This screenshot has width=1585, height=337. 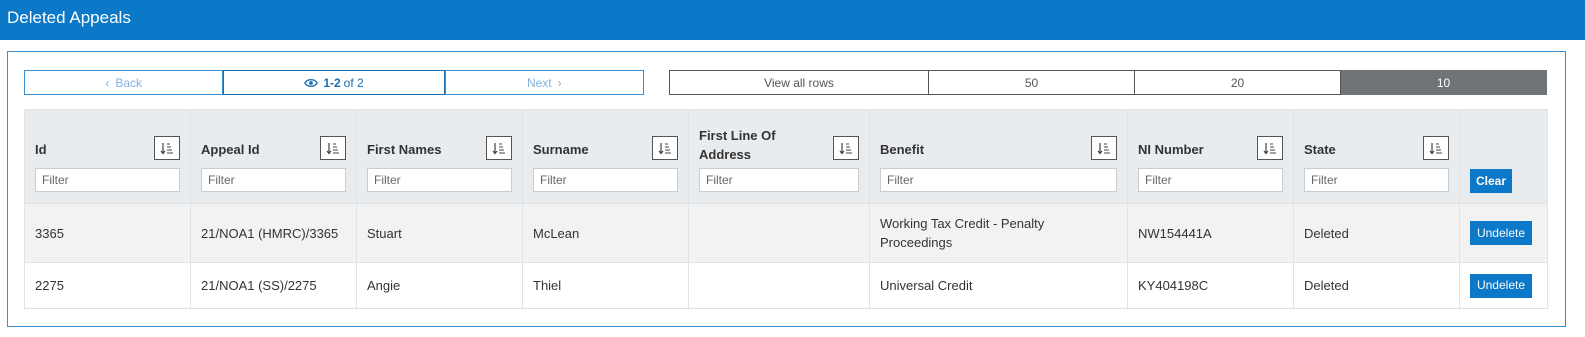 I want to click on col-id: Id, so click(x=107, y=156).